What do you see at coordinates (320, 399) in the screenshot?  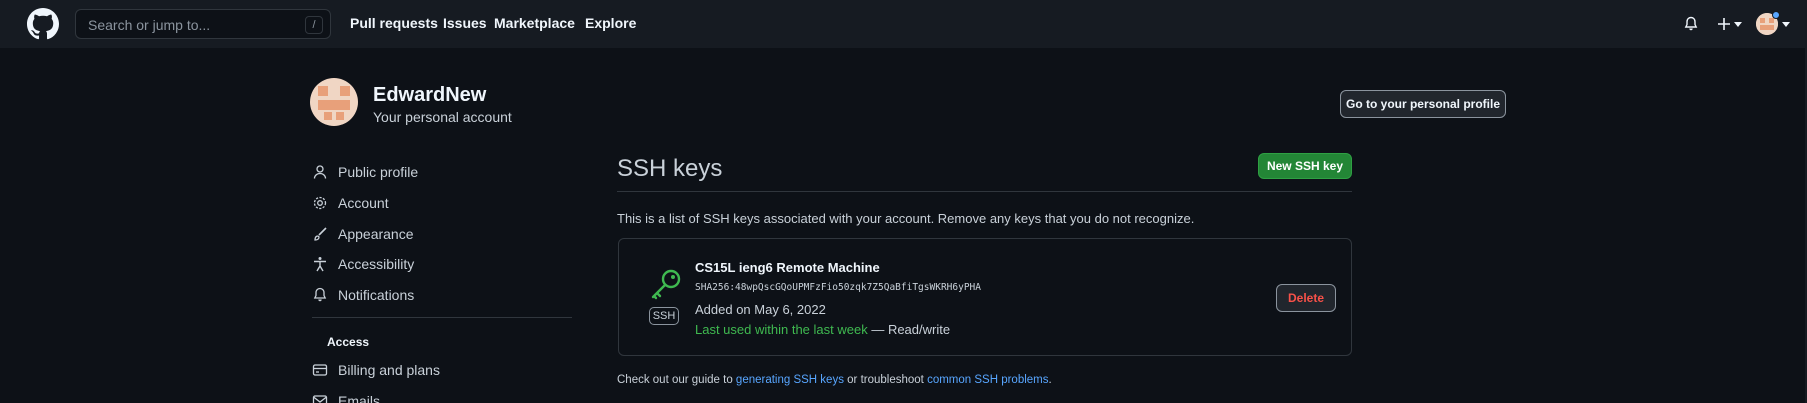 I see `mail-icon` at bounding box center [320, 399].